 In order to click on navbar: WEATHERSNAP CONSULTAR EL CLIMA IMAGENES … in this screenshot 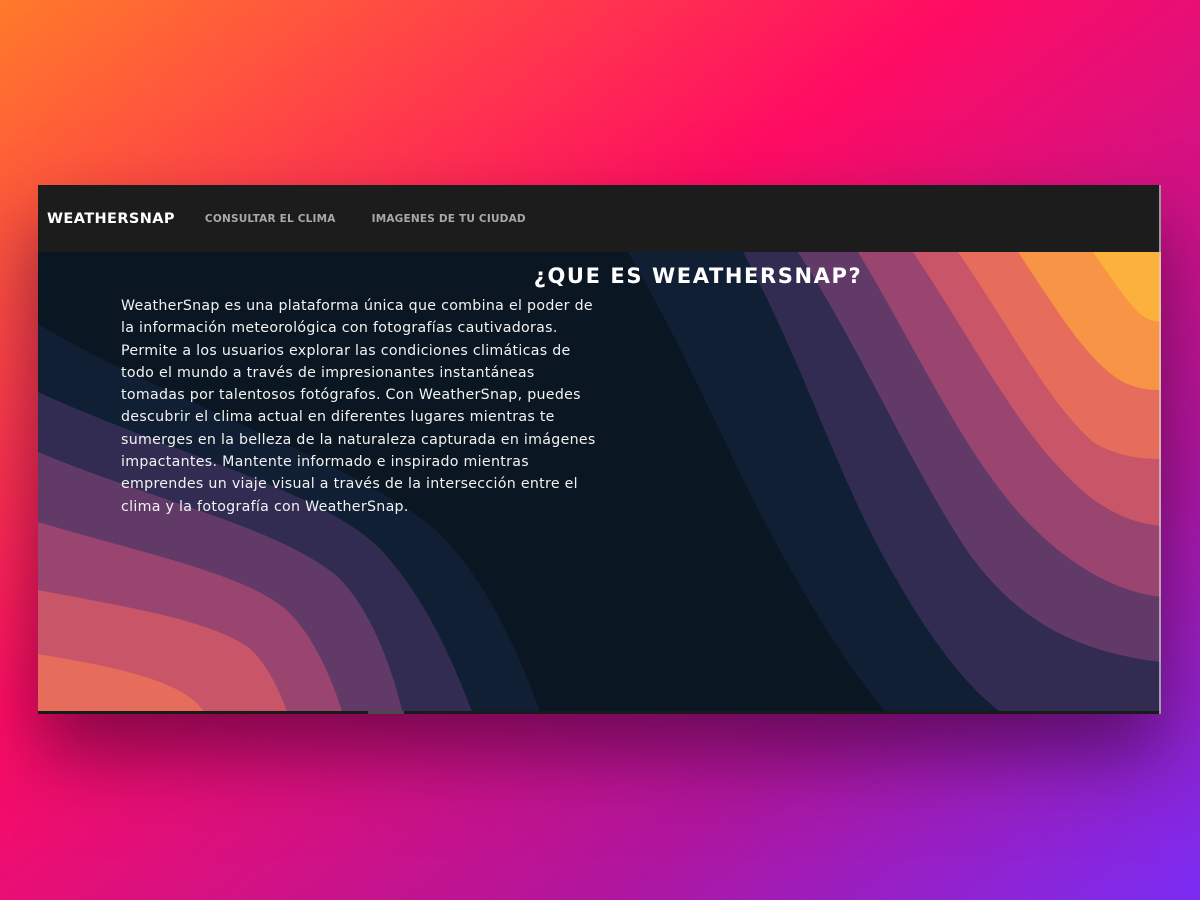, I will do `click(599, 218)`.